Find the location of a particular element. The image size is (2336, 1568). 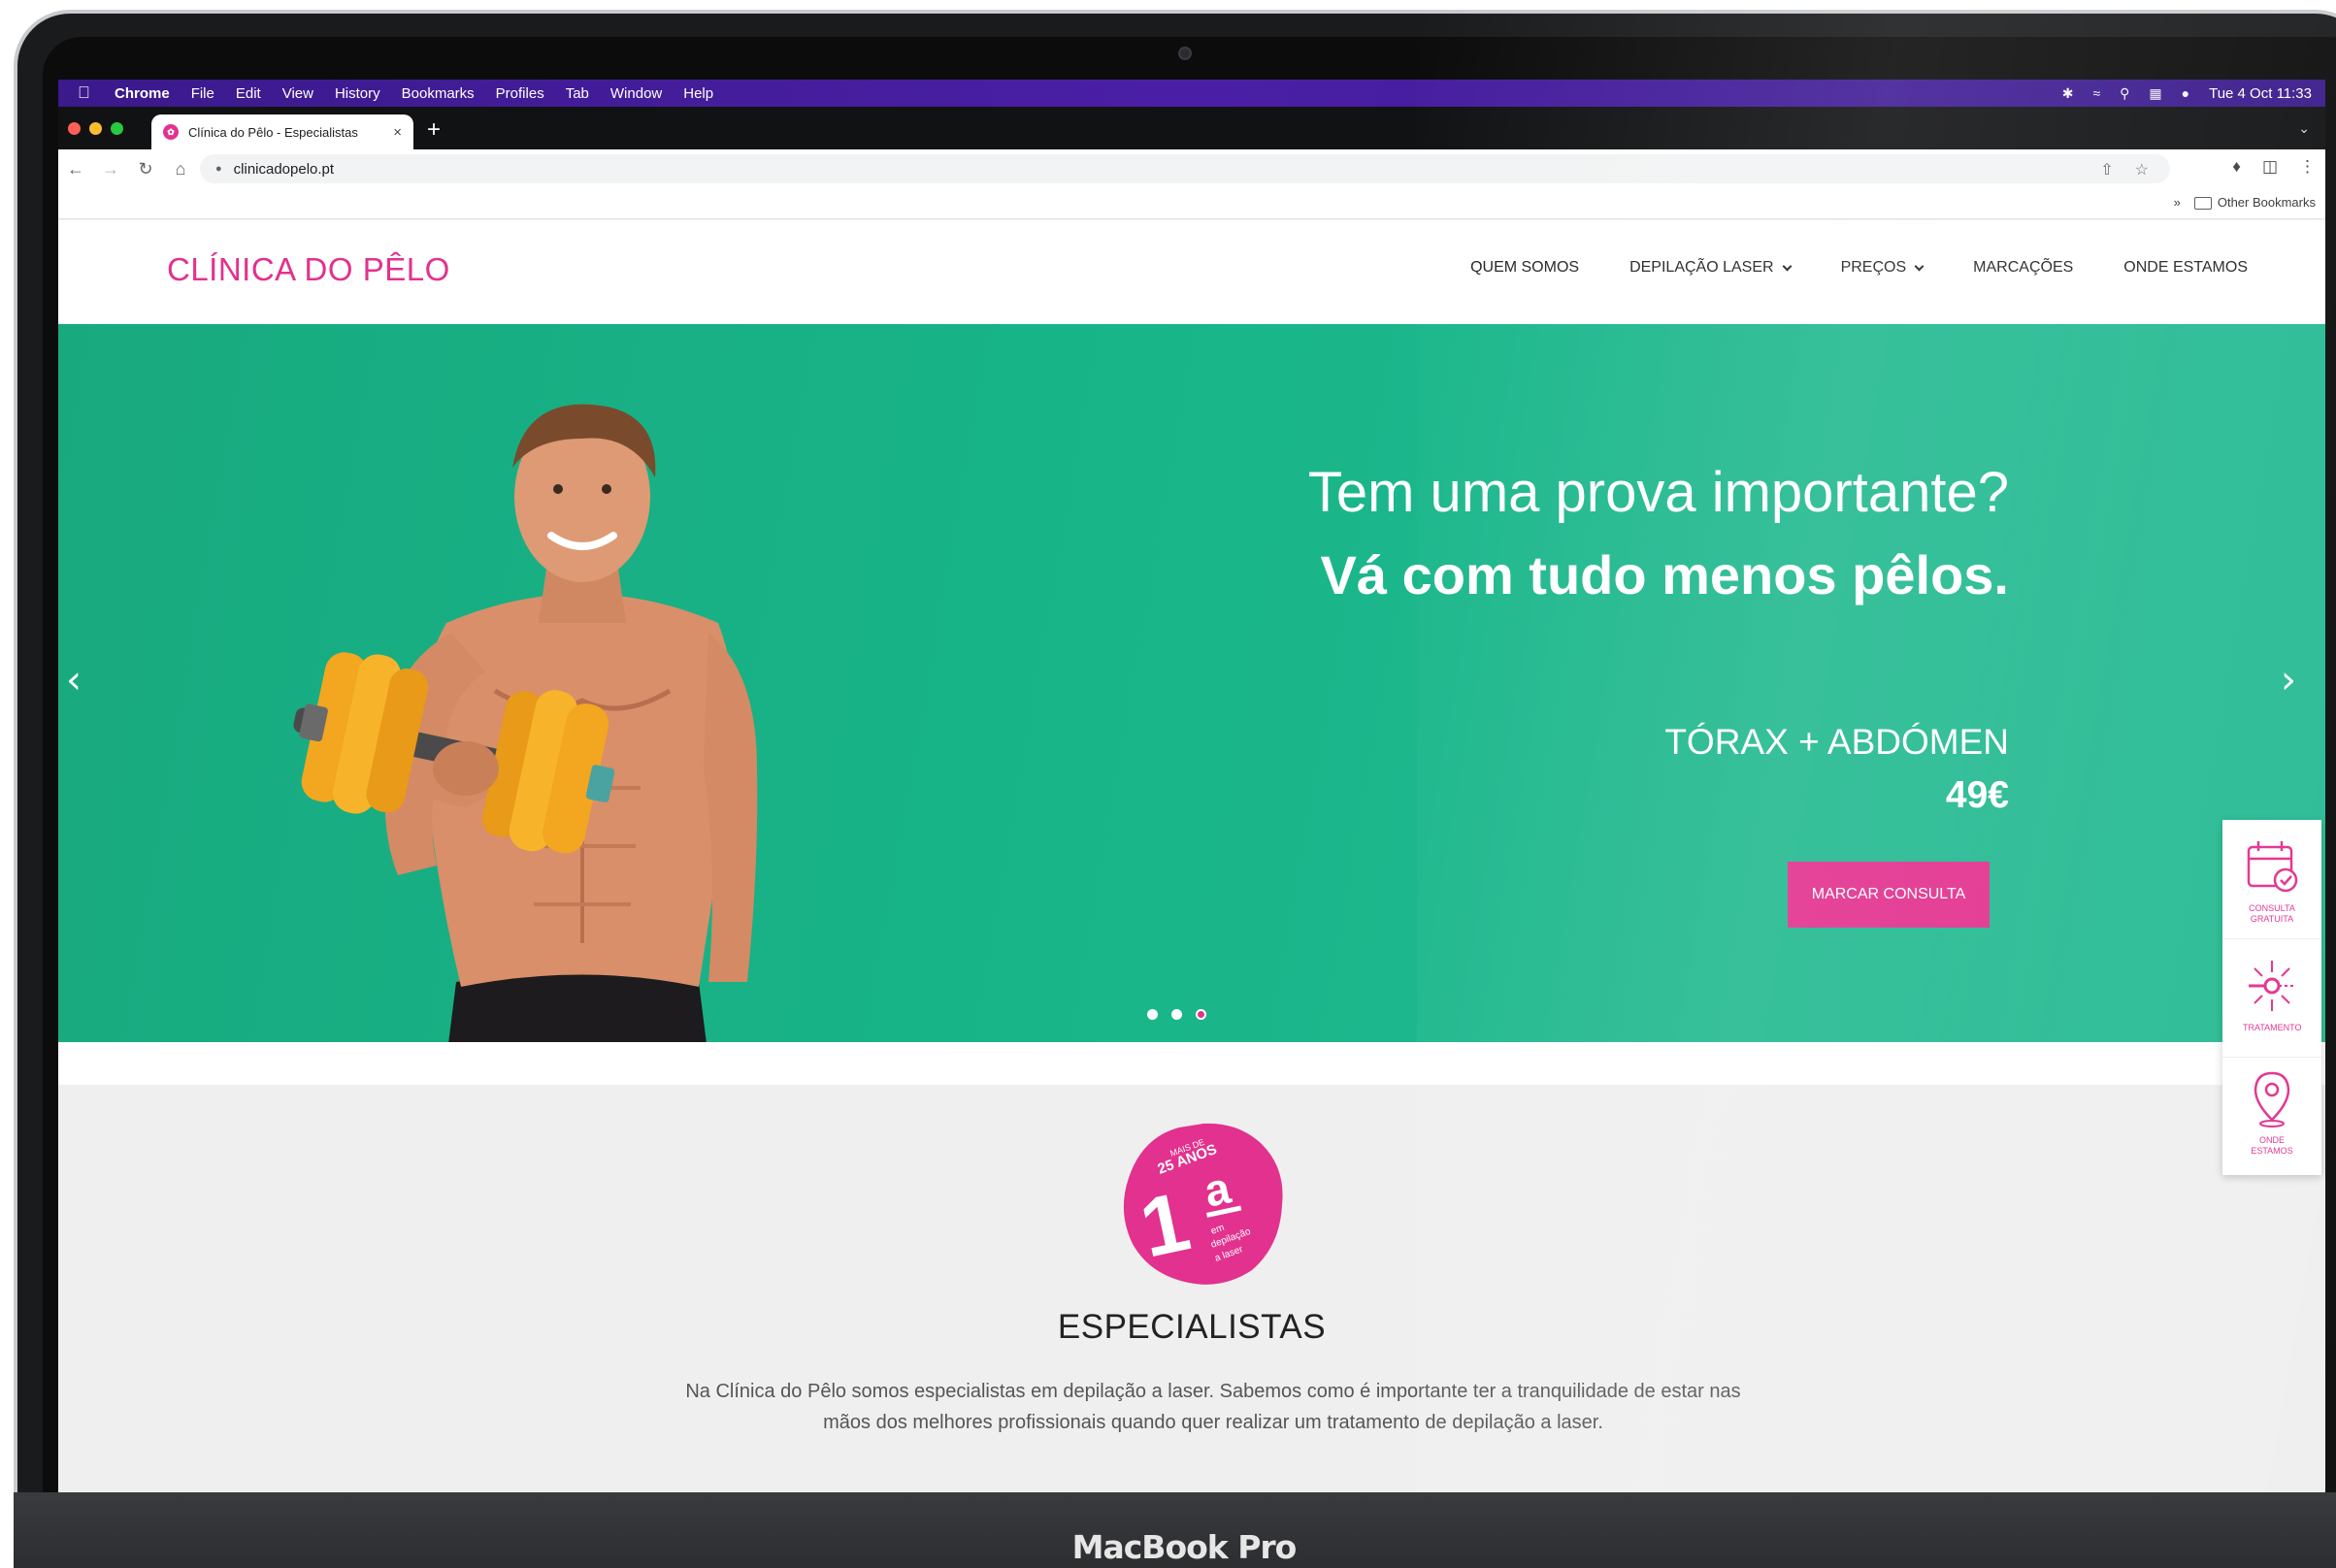

menu-app-chrome: Chrome is located at coordinates (142, 93).